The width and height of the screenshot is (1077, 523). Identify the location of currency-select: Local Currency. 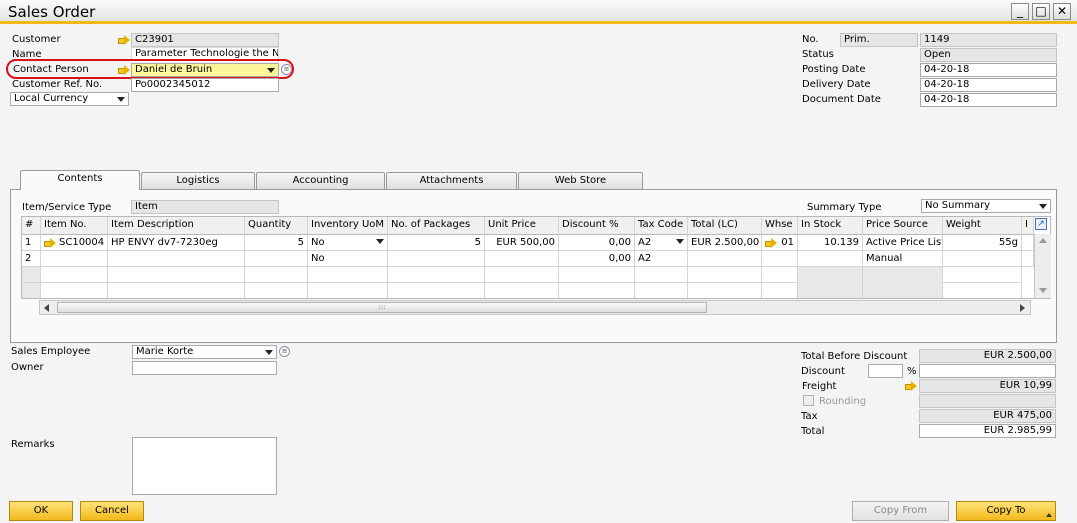
(69, 99).